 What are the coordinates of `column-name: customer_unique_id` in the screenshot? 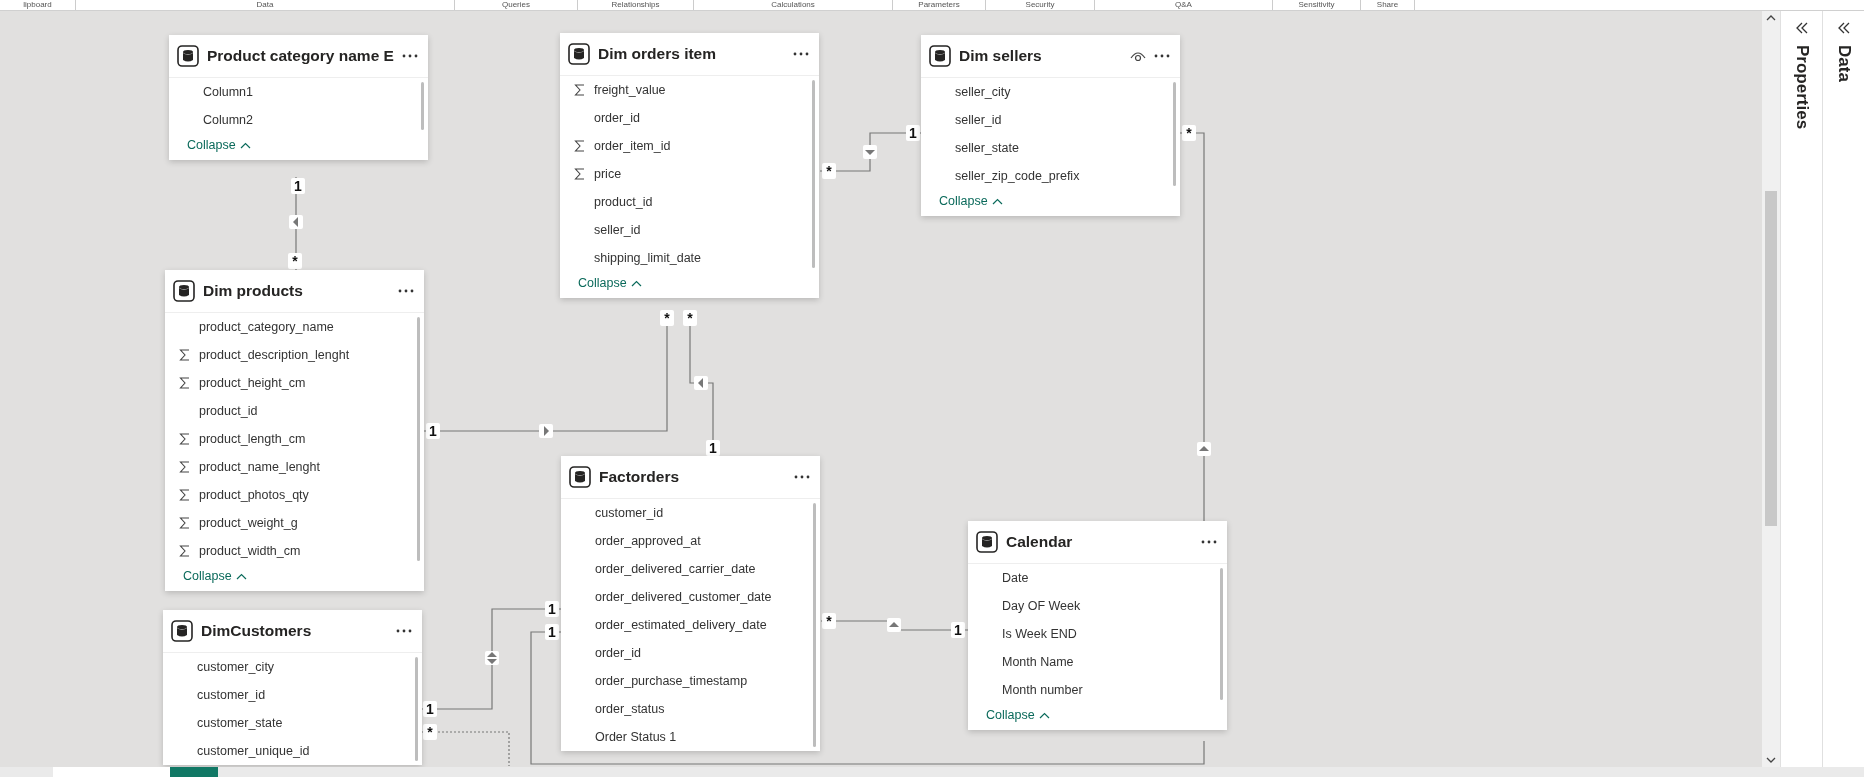 It's located at (253, 751).